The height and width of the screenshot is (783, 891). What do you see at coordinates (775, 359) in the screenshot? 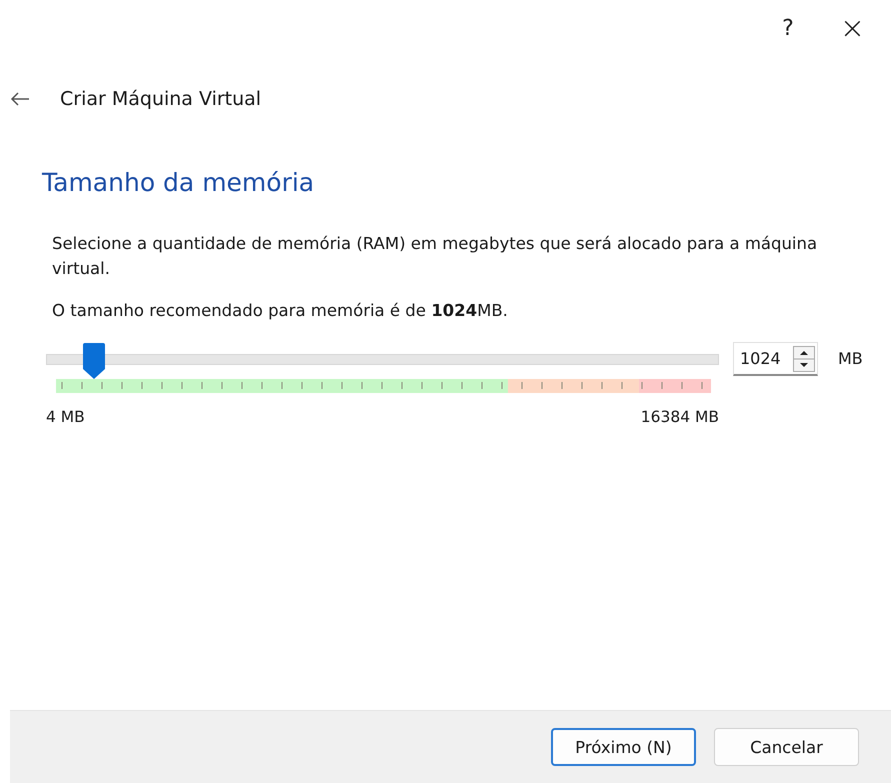
I see `memory-spinbox: 1024` at bounding box center [775, 359].